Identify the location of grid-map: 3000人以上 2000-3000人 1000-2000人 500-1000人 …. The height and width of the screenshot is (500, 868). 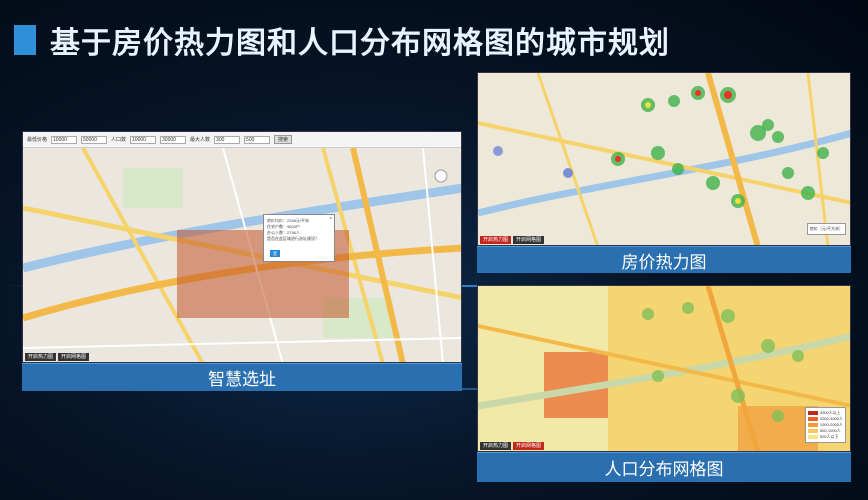
(664, 368).